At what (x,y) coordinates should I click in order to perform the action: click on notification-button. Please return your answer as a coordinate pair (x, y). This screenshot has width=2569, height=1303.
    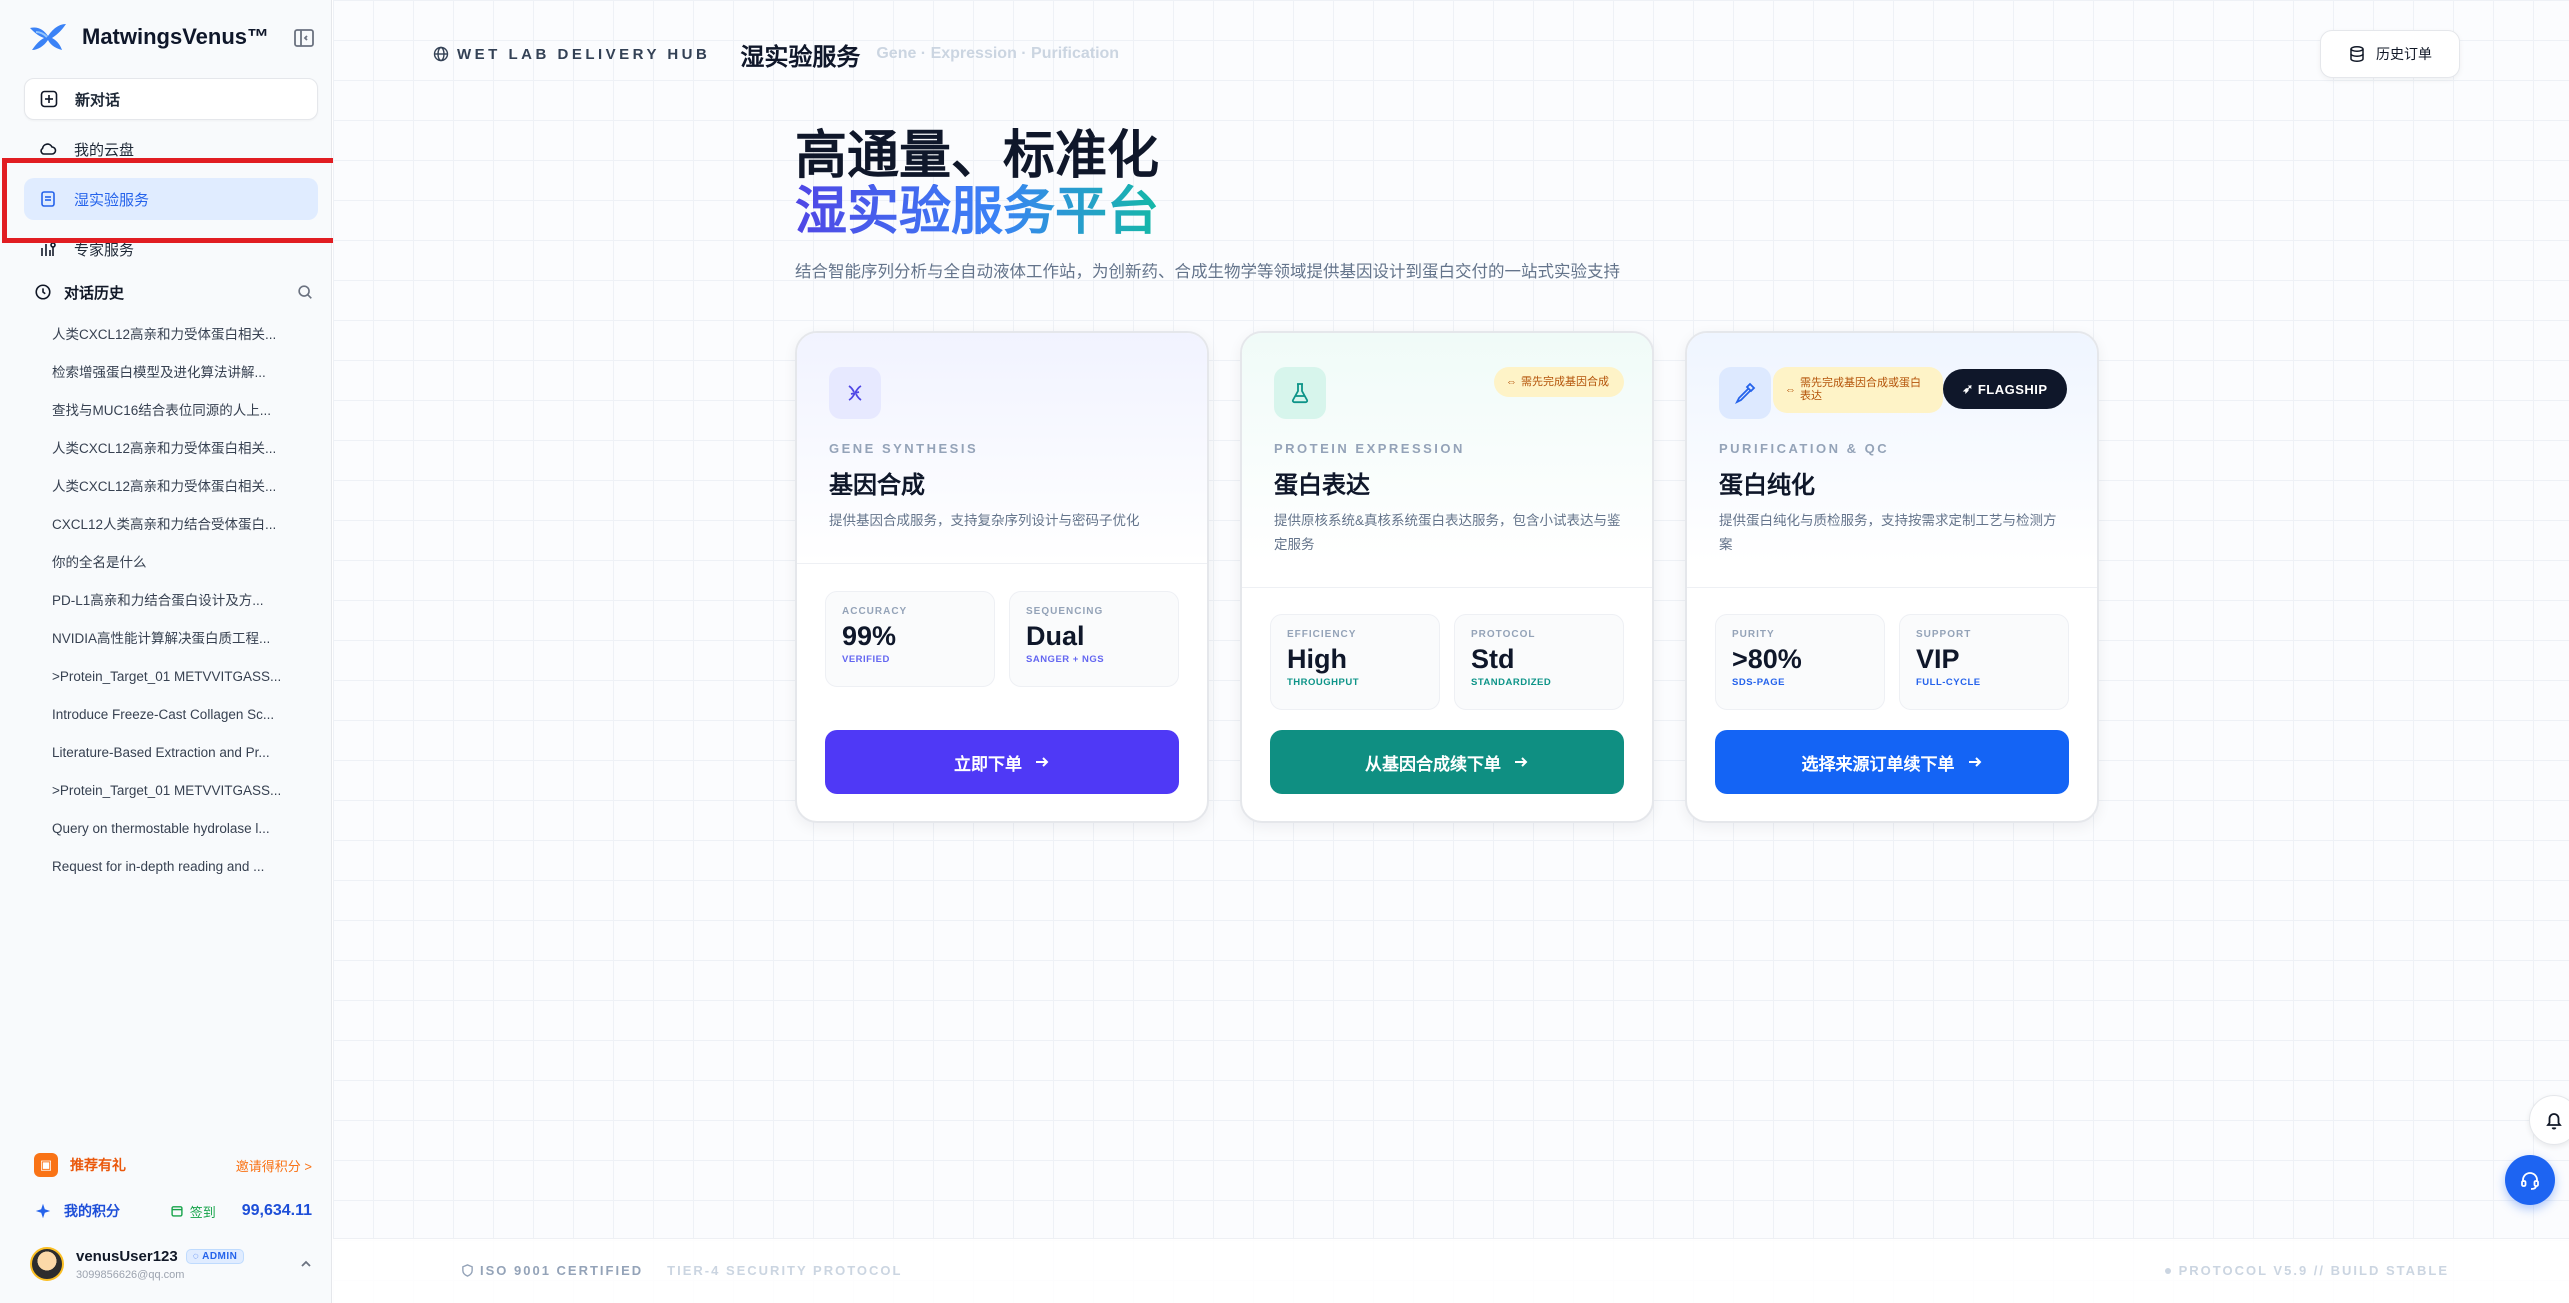
    Looking at the image, I should click on (2549, 1120).